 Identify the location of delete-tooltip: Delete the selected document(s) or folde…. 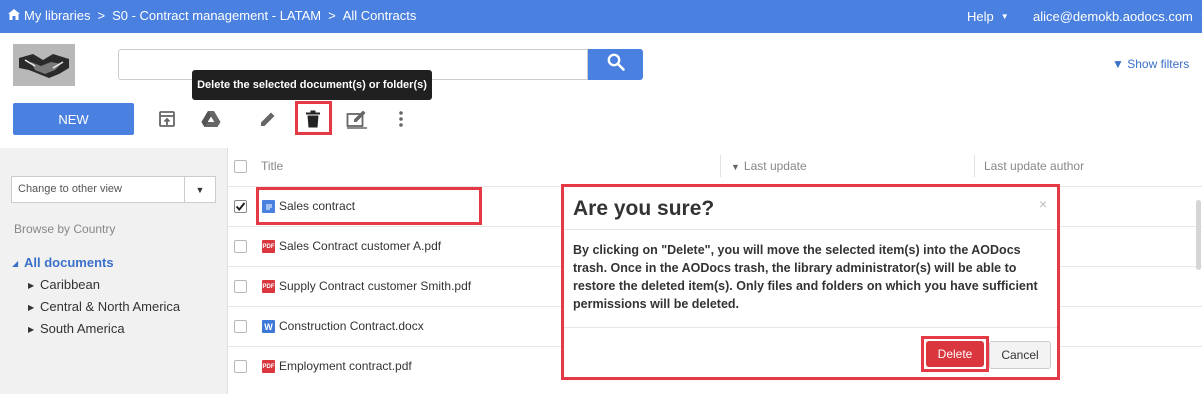
(312, 85).